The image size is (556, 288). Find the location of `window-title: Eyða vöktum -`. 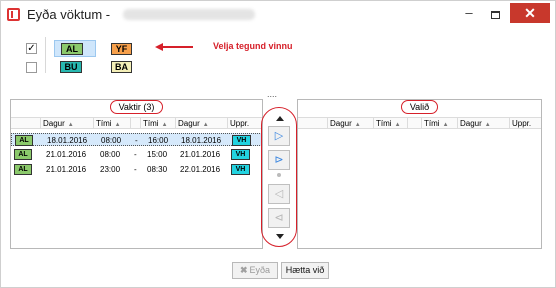

window-title: Eyða vöktum - is located at coordinates (69, 14).